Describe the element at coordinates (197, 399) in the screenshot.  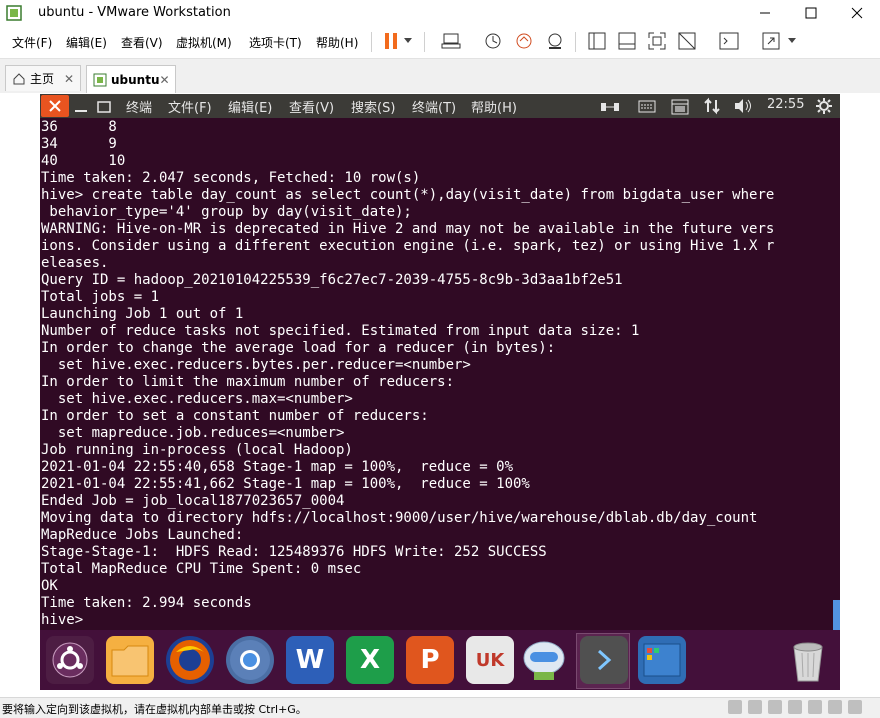
I see `terminal-line: set hive.exec.reducers.max=<number>` at that location.